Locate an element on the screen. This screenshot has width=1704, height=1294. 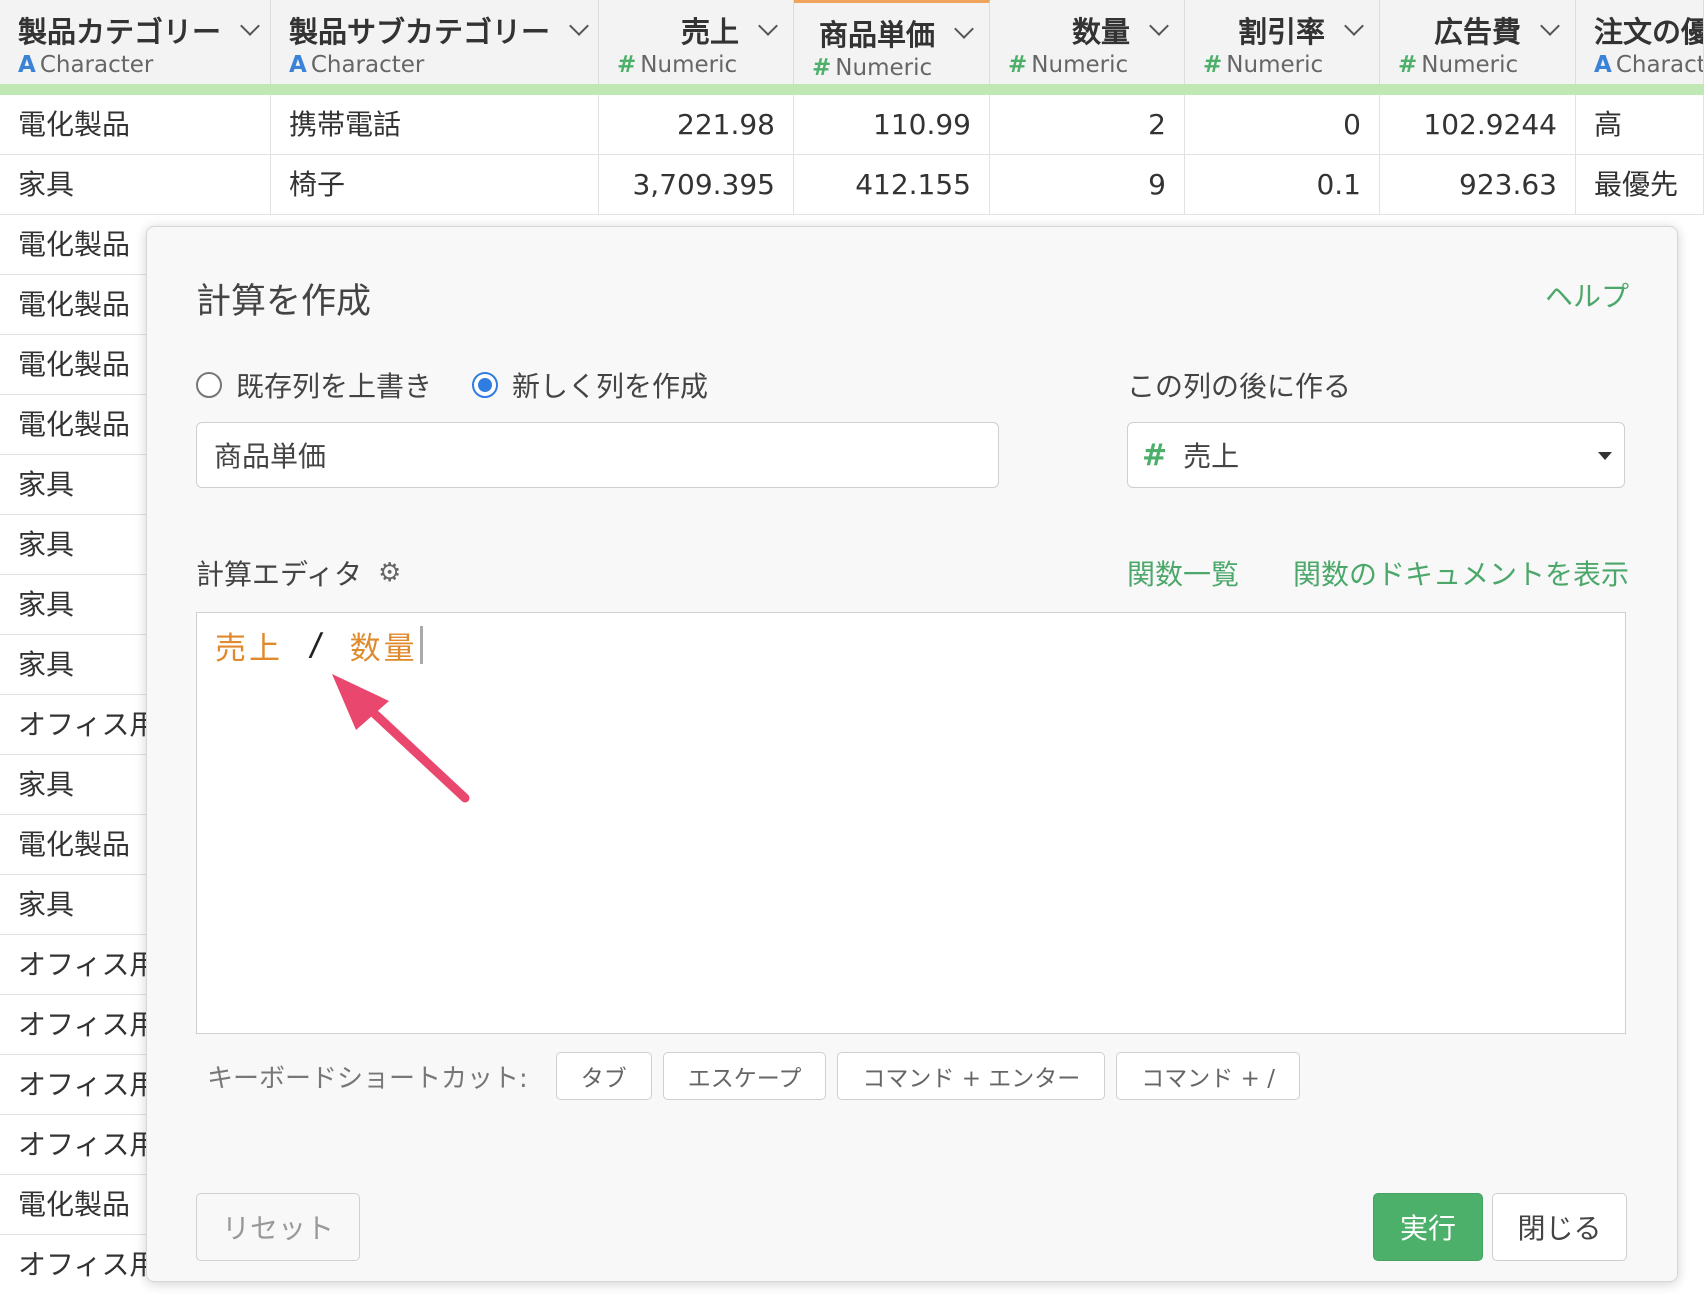
overwrite-option: 既存列を上書き is located at coordinates (314, 385).